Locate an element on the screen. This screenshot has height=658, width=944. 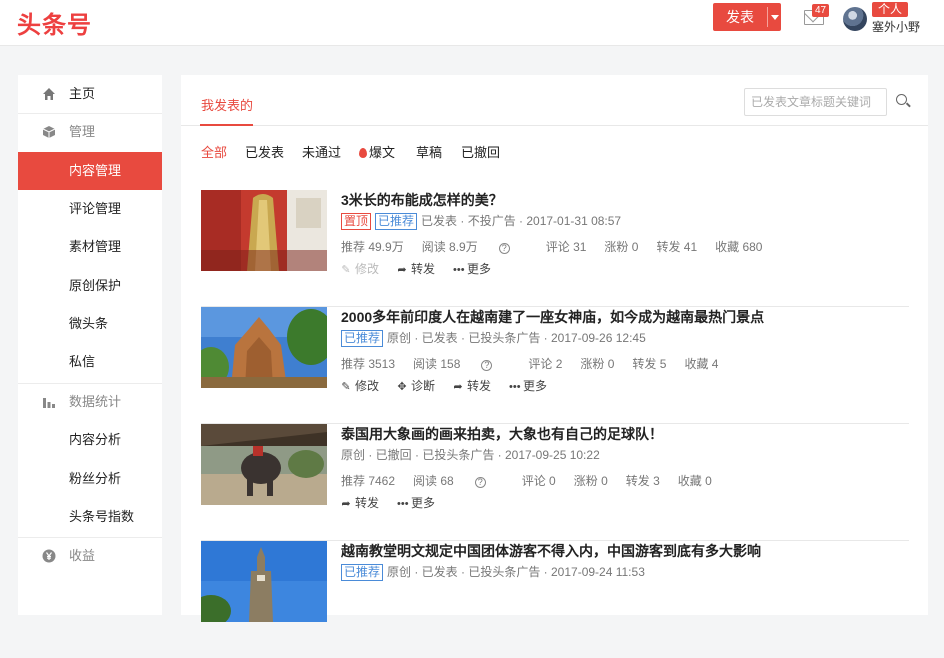
username: 塞外小野 is located at coordinates (896, 26).